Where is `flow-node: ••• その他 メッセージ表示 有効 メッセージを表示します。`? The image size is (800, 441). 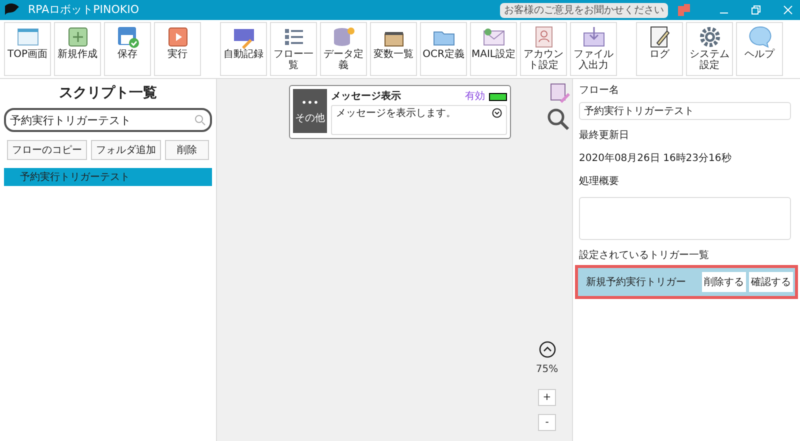 flow-node: ••• その他 メッセージ表示 有効 メッセージを表示します。 is located at coordinates (400, 112).